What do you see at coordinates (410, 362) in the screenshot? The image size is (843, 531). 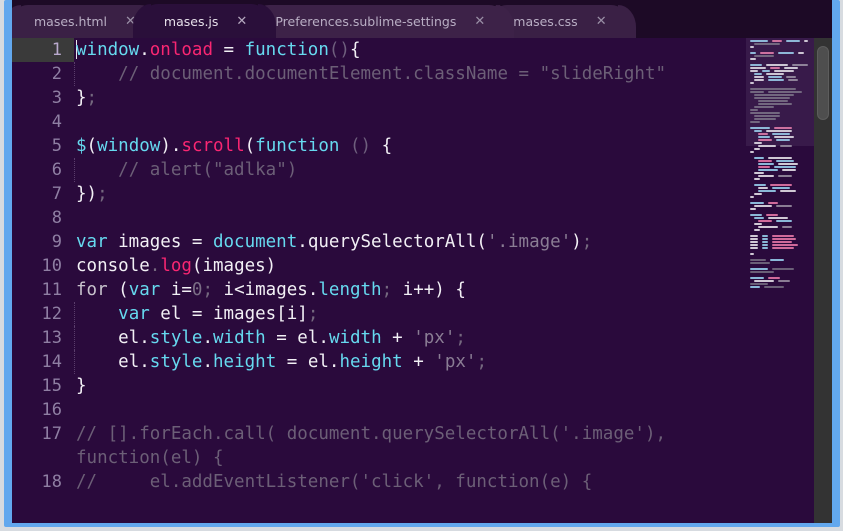 I see `code-text: el.style.height = el.height + 'px';` at bounding box center [410, 362].